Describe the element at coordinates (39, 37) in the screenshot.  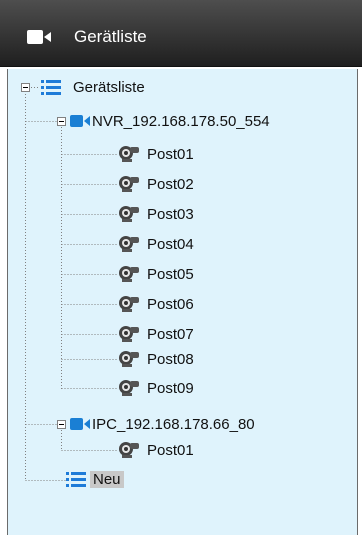
I see `video-camera-icon` at that location.